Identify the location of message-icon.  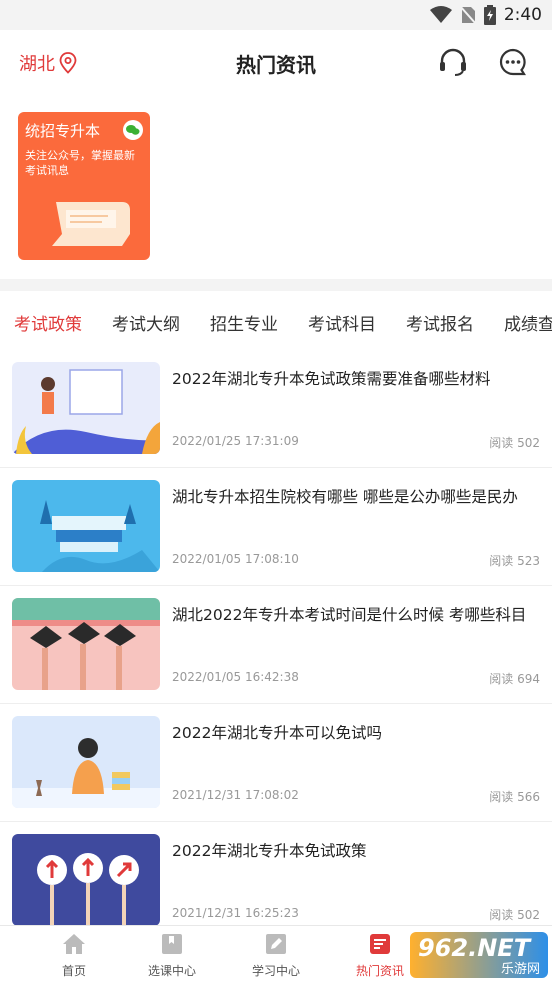
(513, 62).